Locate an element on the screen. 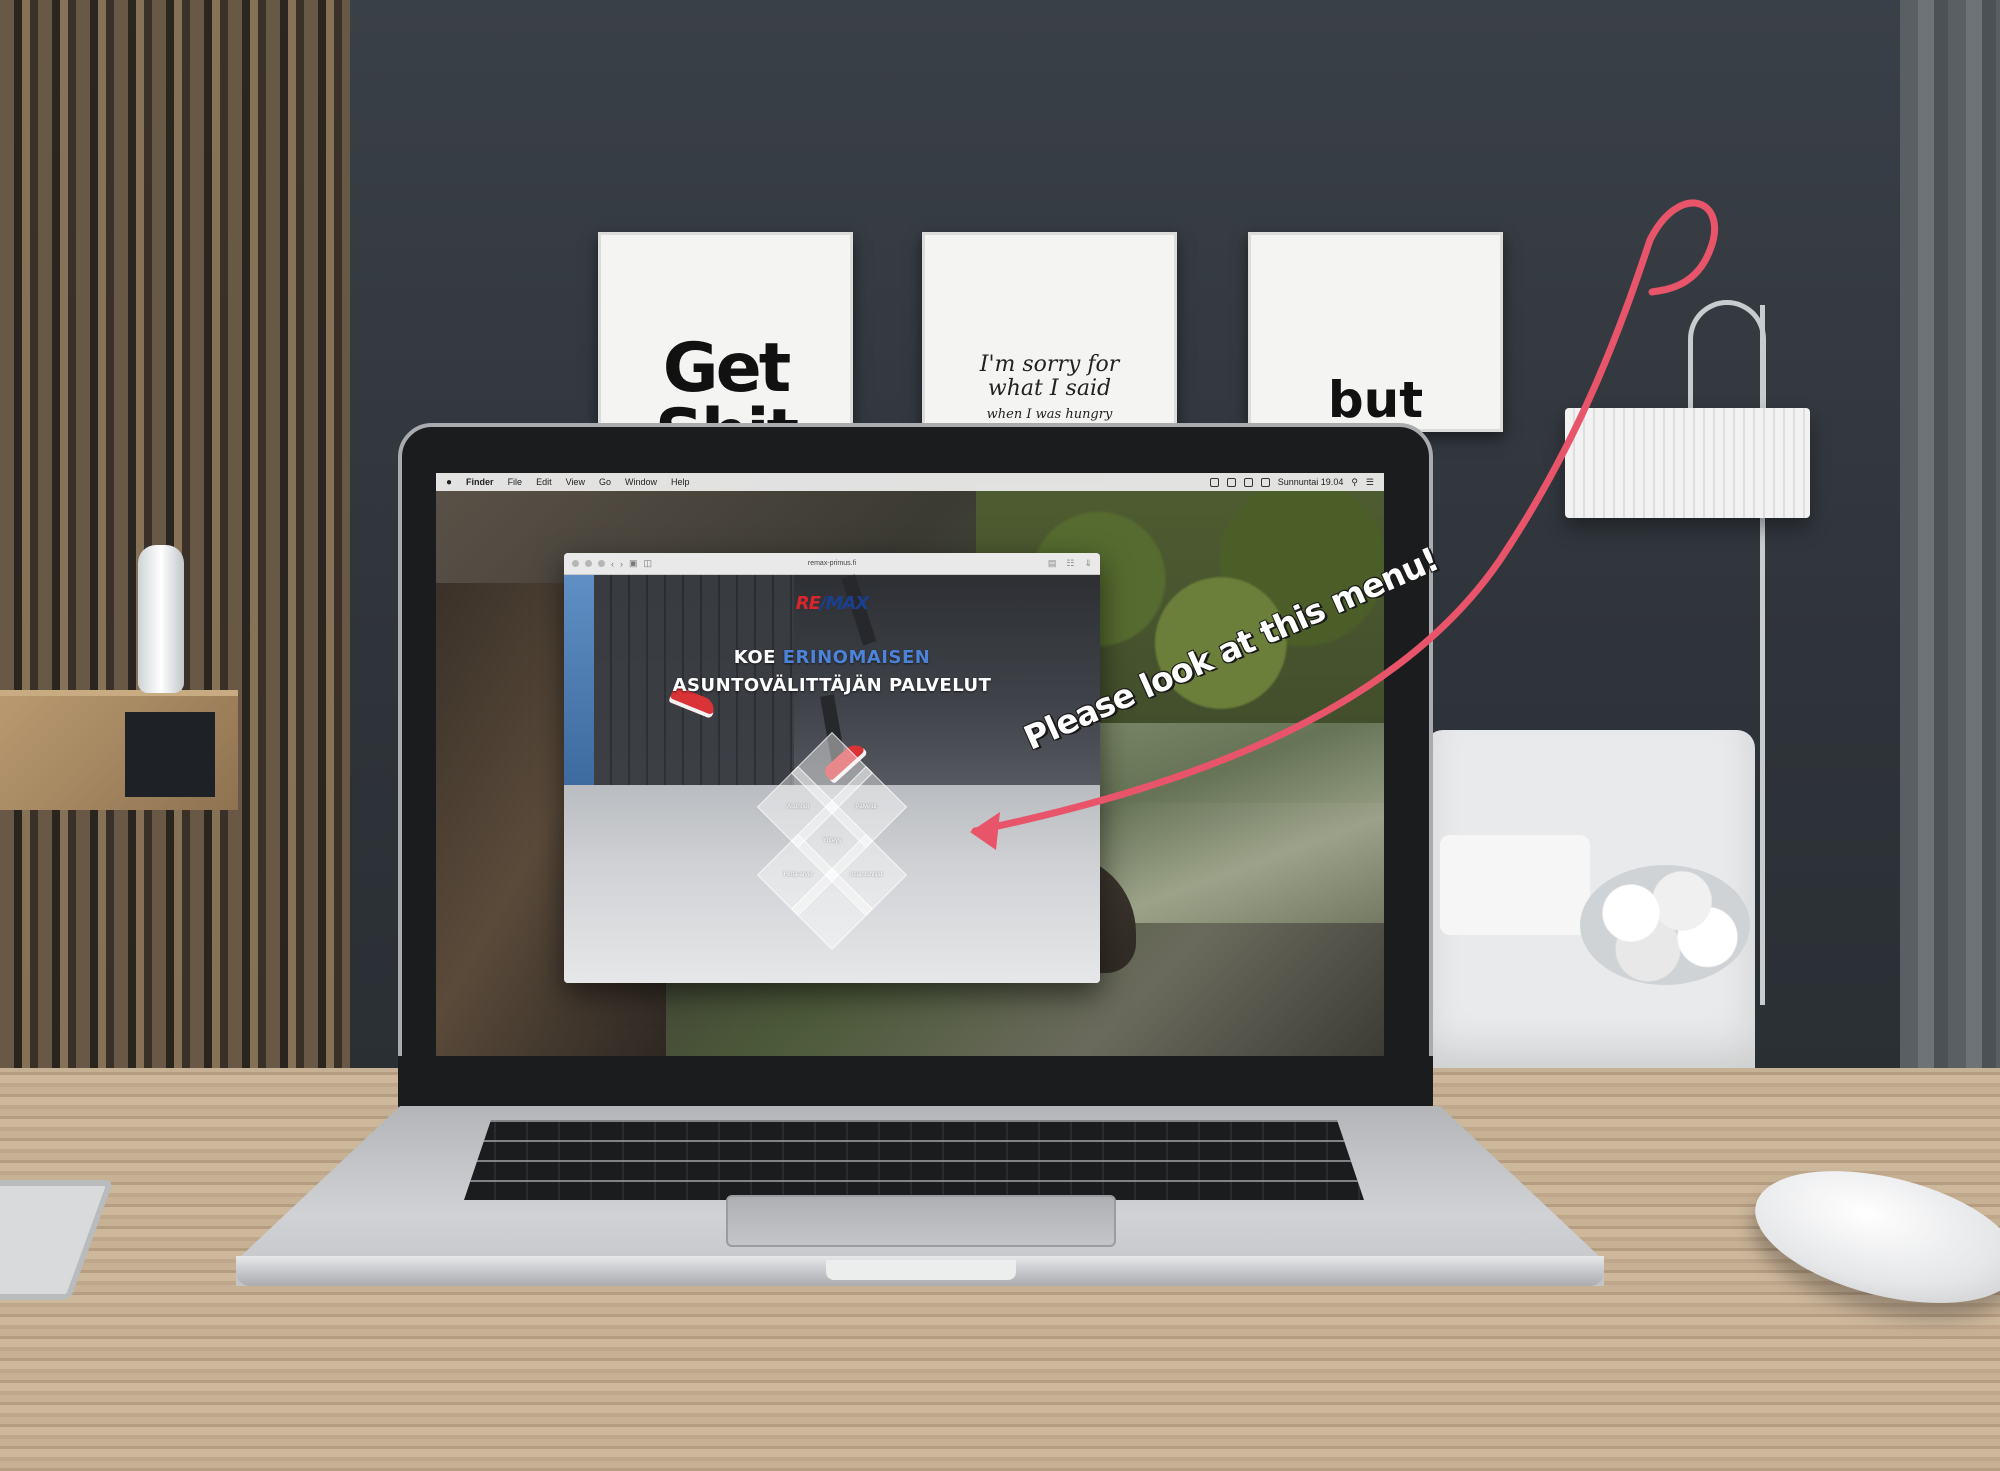 The image size is (2000, 1471). poster-left: Get Shit is located at coordinates (725, 332).